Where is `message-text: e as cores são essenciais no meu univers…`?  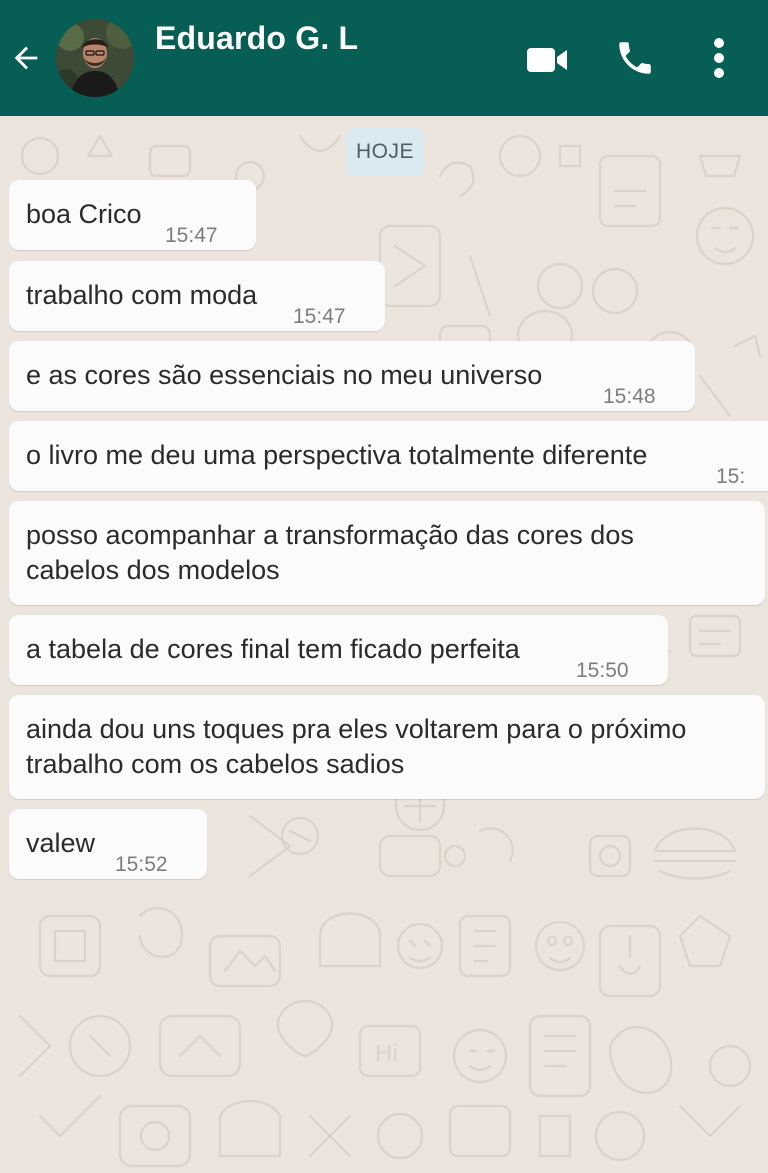 message-text: e as cores são essenciais no meu univers… is located at coordinates (284, 375).